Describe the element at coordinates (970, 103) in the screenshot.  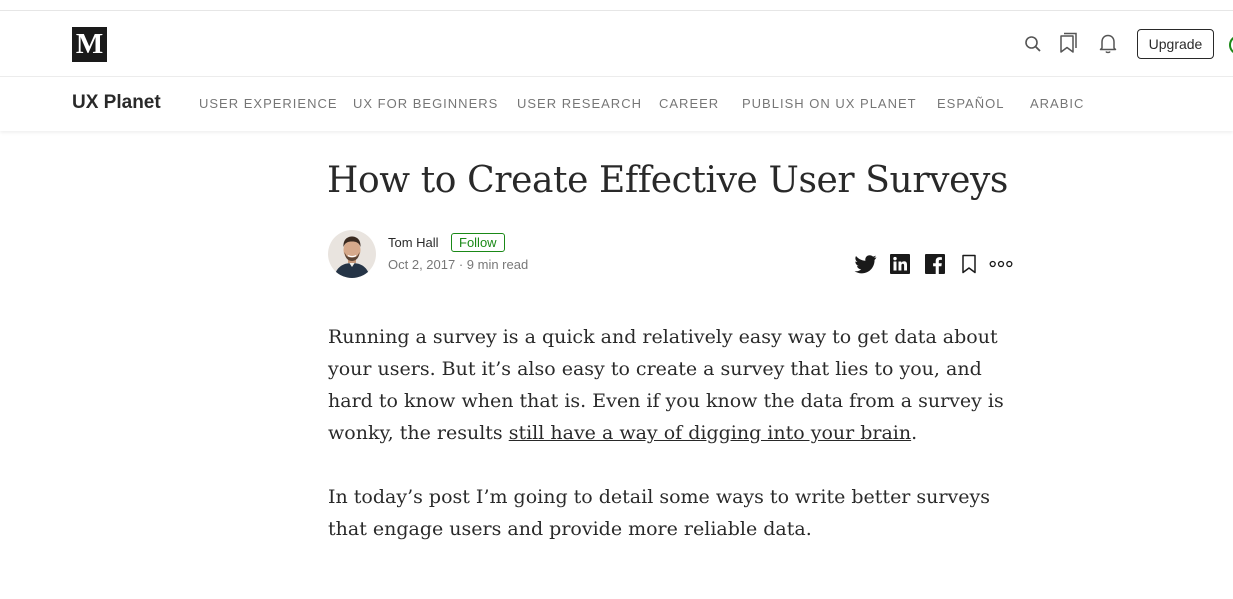
I see `nav-item-espanol: ESPAÑOL` at that location.